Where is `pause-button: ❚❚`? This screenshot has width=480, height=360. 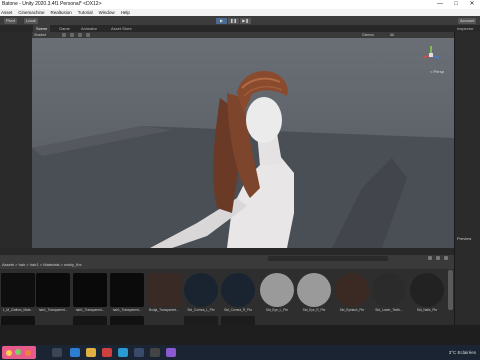
pause-button: ❚❚ is located at coordinates (233, 20).